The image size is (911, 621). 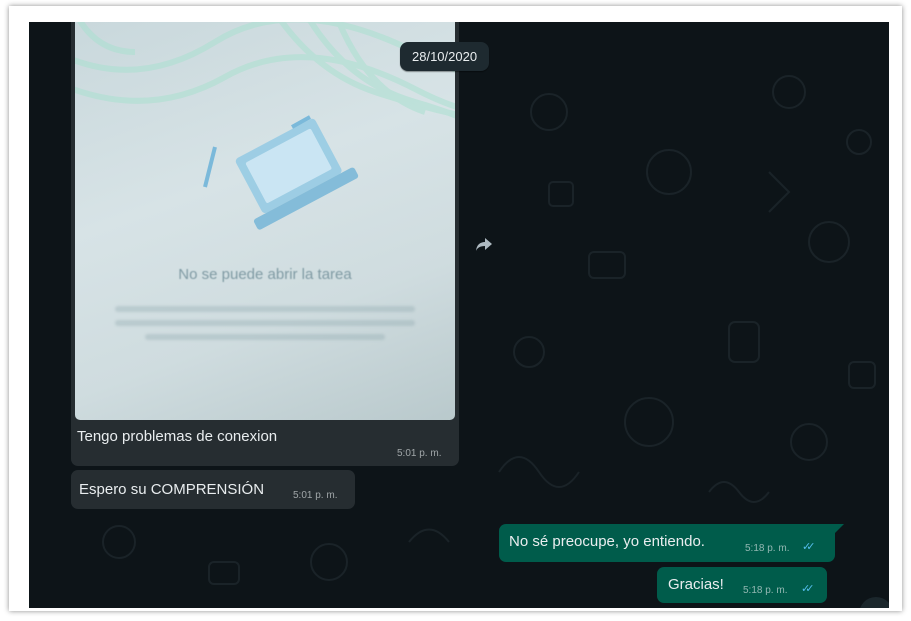 What do you see at coordinates (742, 585) in the screenshot?
I see `outgoing-text-message: Gracias! 5:18 p. m. ✓✓` at bounding box center [742, 585].